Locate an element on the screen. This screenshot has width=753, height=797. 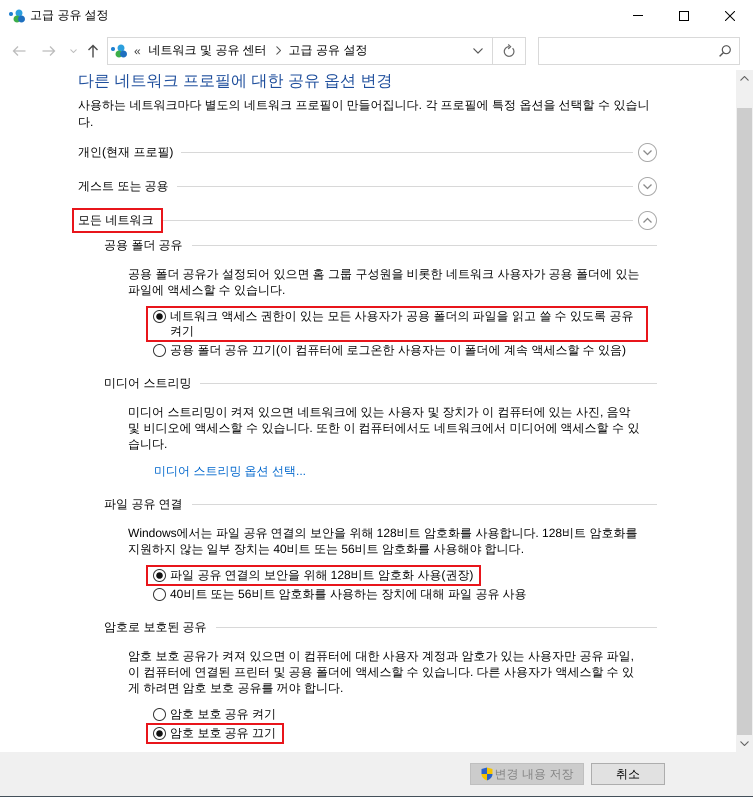
cancel-button: 취소 is located at coordinates (628, 774).